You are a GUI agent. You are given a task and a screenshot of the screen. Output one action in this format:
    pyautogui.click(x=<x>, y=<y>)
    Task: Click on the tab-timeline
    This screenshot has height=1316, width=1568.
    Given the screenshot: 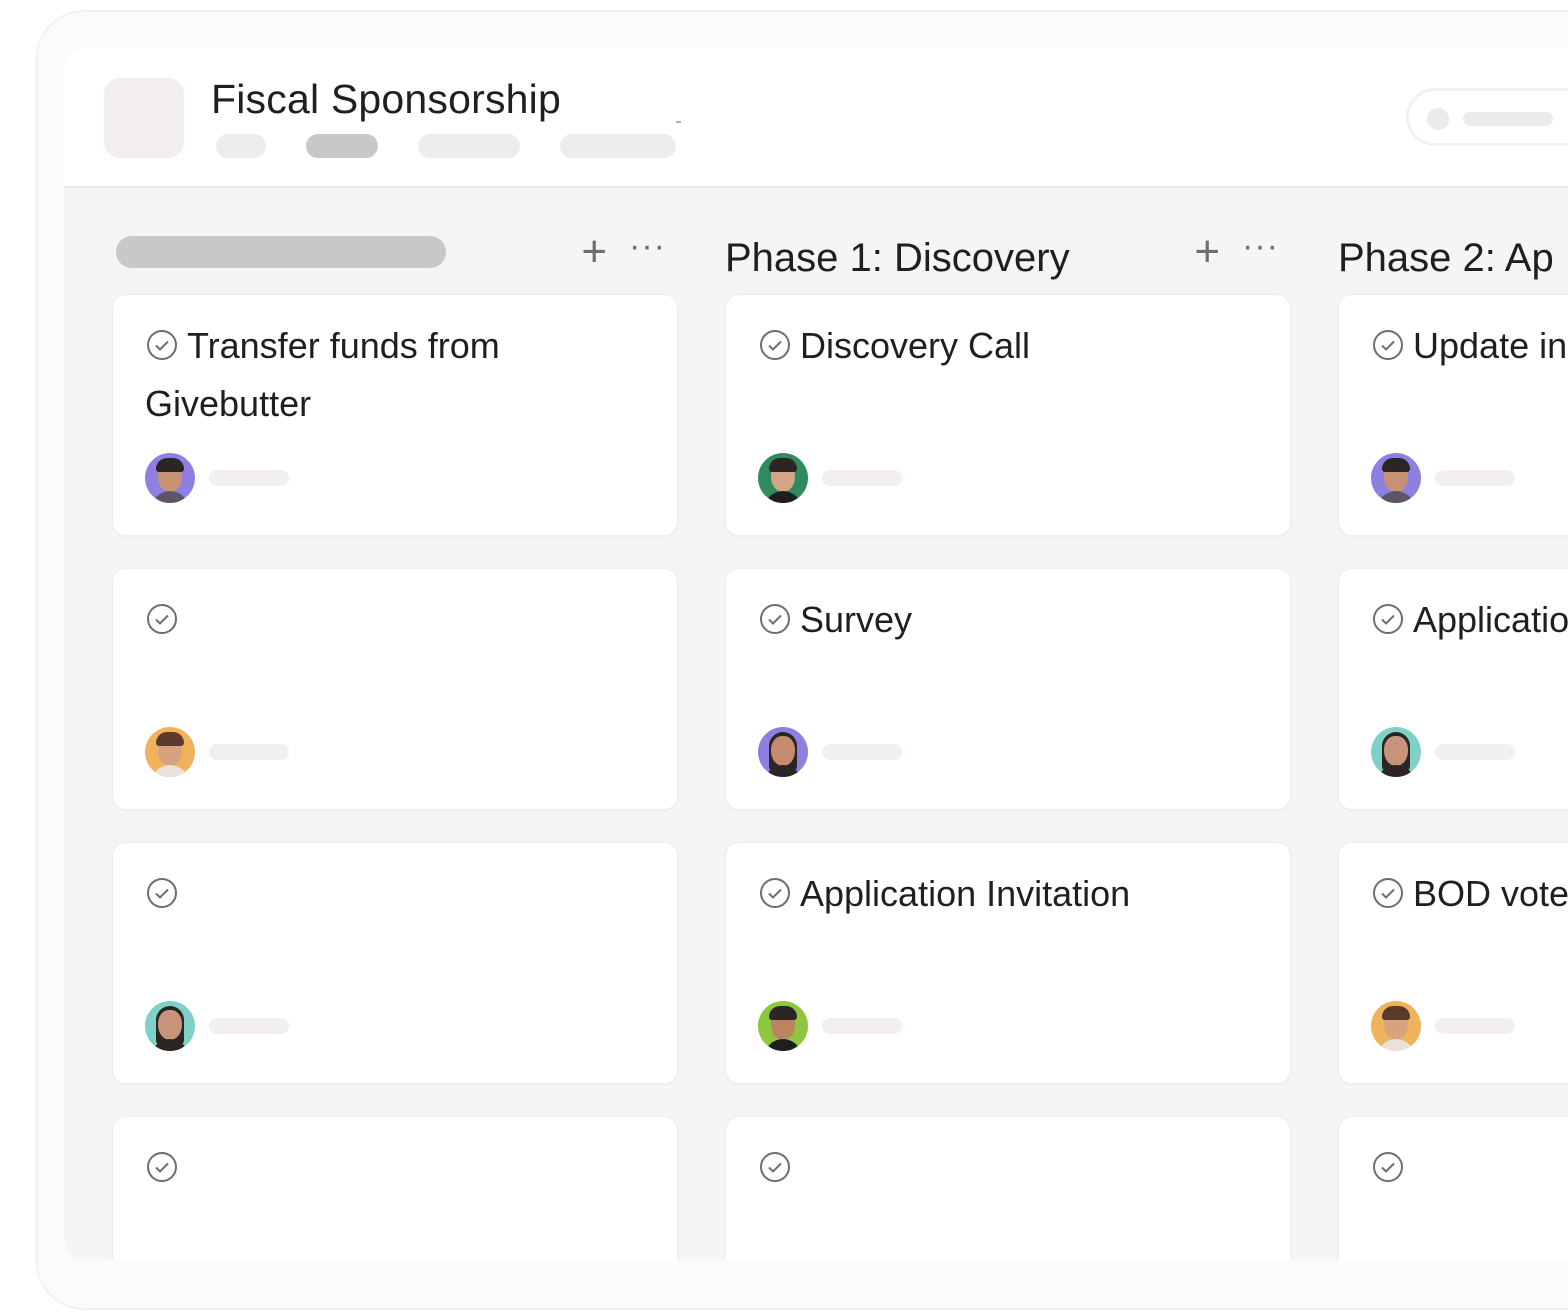 What is the action you would take?
    pyautogui.click(x=618, y=146)
    